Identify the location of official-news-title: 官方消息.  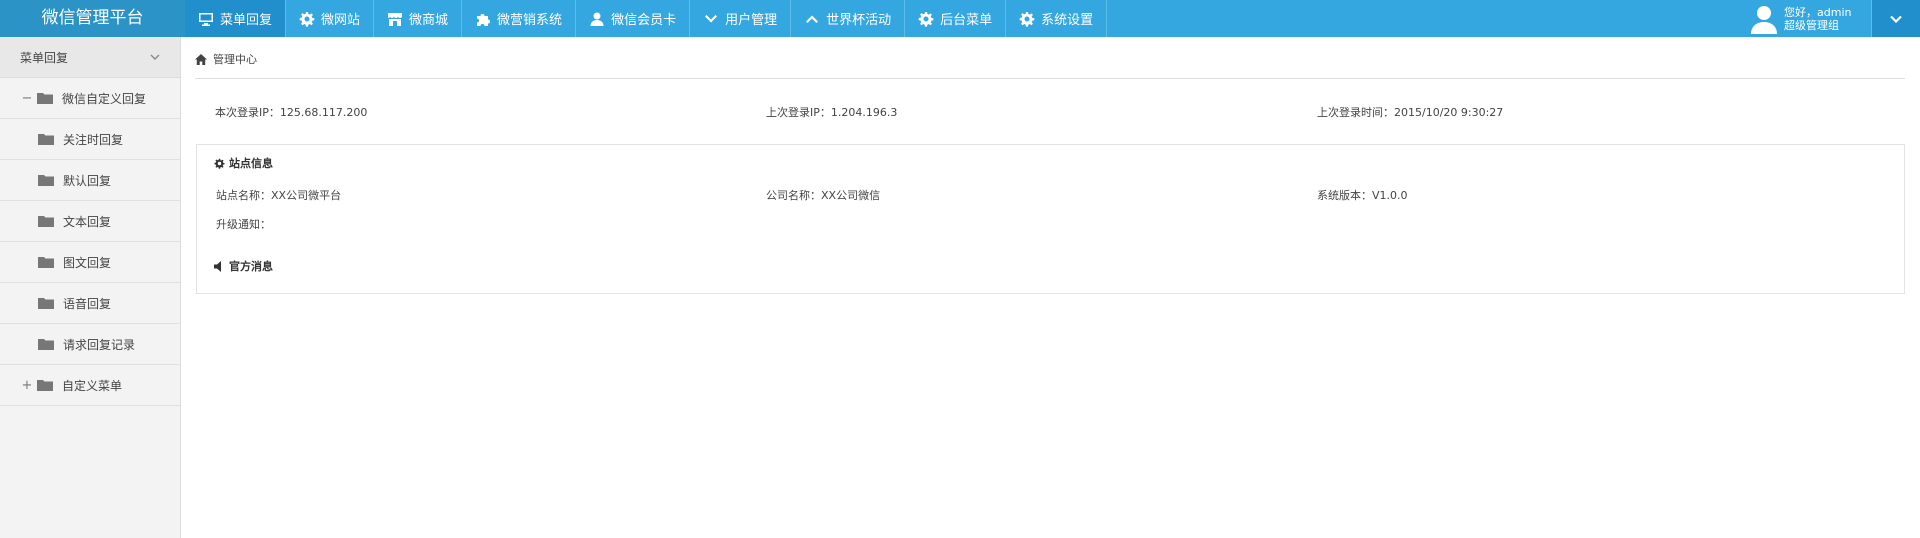
(243, 266).